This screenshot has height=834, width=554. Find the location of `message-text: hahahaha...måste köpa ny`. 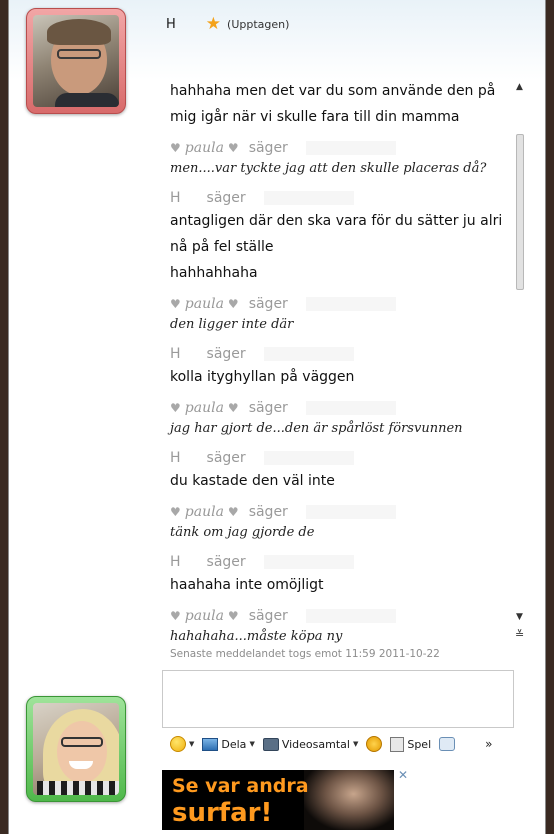

message-text: hahahaha...måste köpa ny is located at coordinates (256, 636).